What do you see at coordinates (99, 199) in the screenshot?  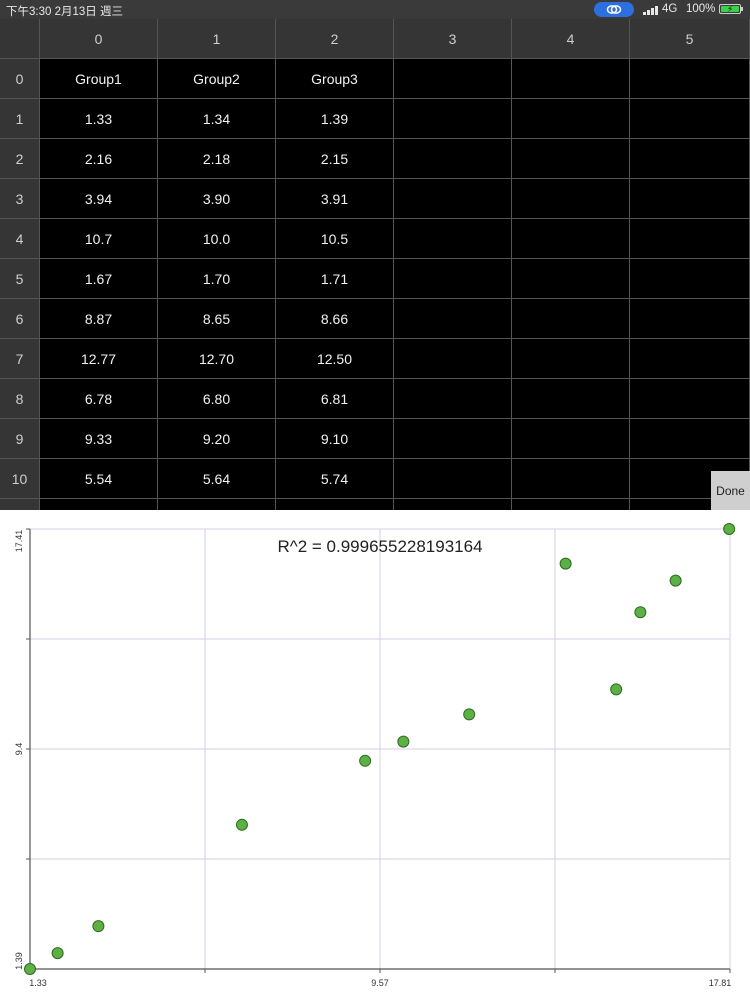 I see `table-cell: 3.94` at bounding box center [99, 199].